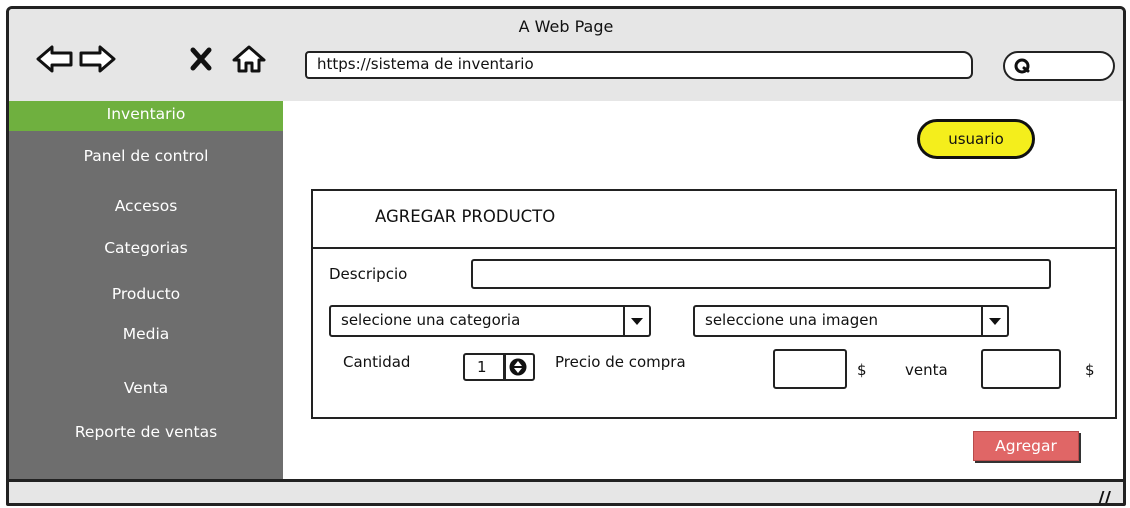  I want to click on buy-price-label: Precio de compra, so click(620, 362).